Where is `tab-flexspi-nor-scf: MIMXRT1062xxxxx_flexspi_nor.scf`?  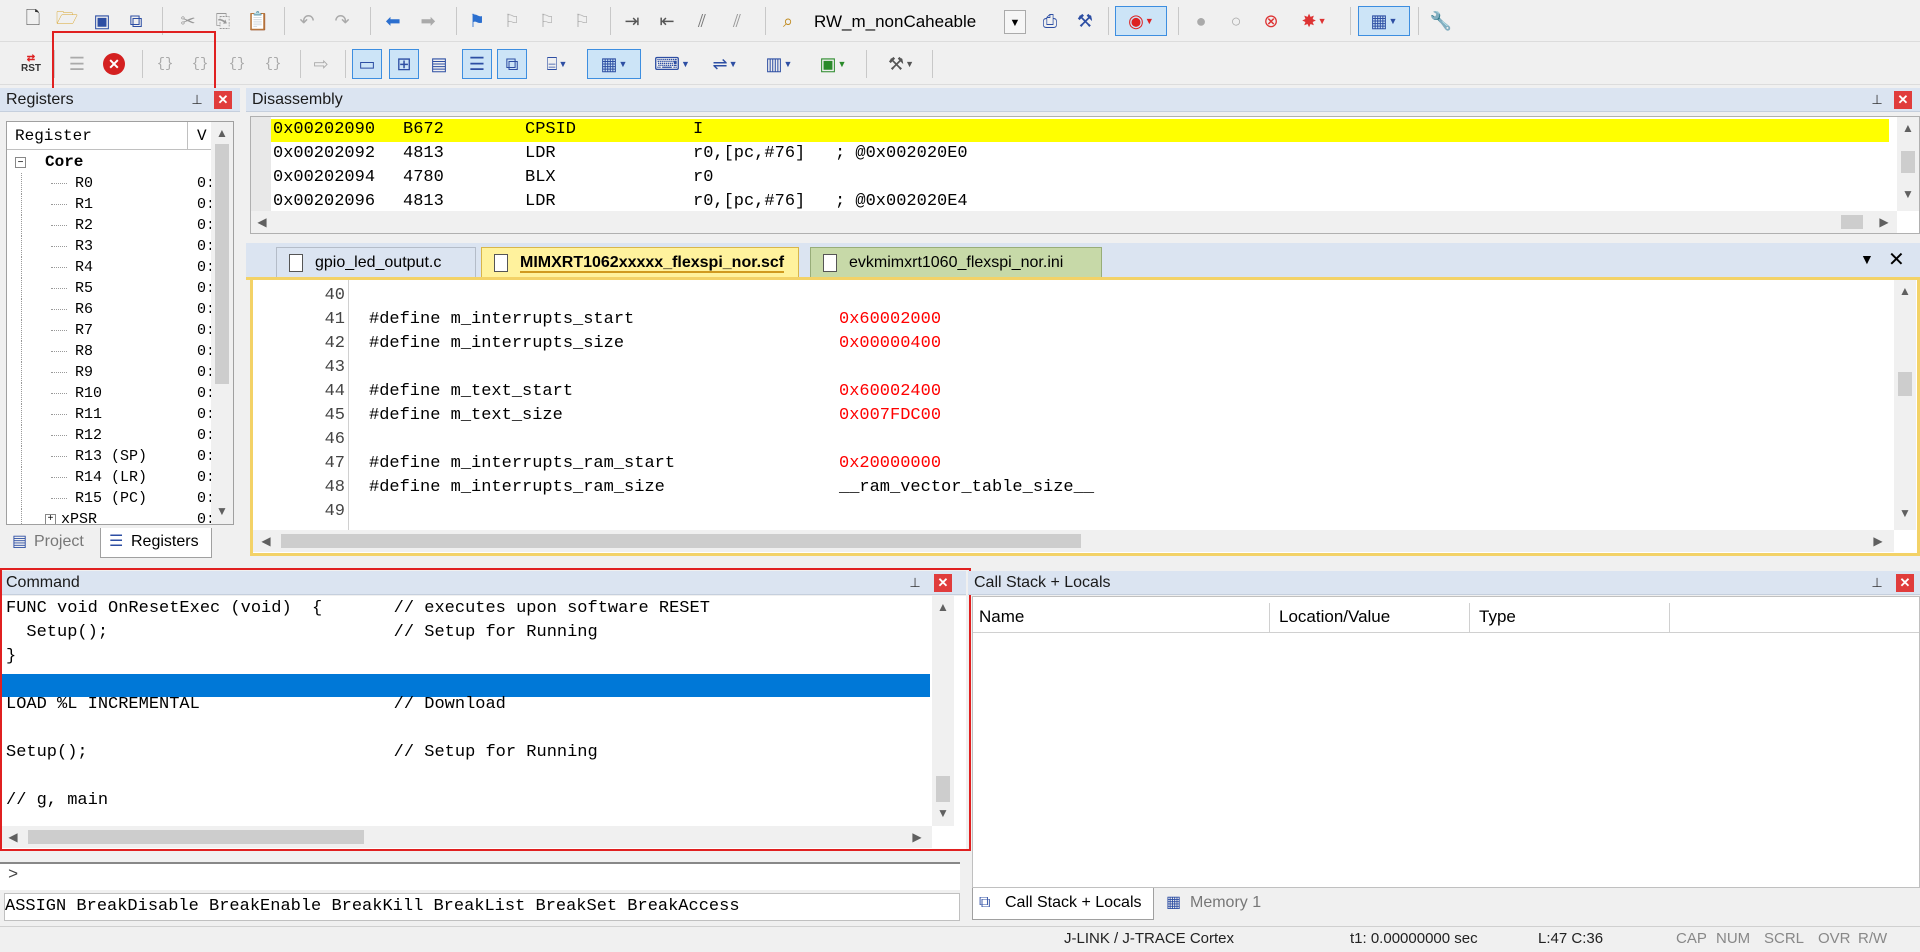 tab-flexspi-nor-scf: MIMXRT1062xxxxx_flexspi_nor.scf is located at coordinates (640, 262).